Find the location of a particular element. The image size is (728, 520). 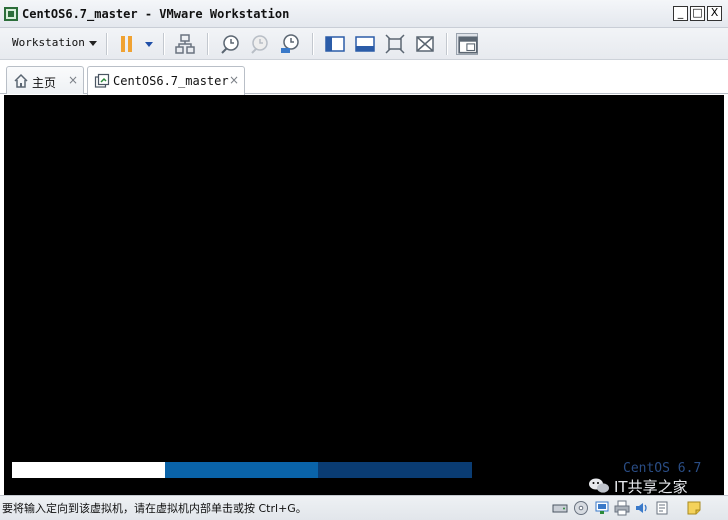

watermark: IT共享之家 is located at coordinates (638, 486).